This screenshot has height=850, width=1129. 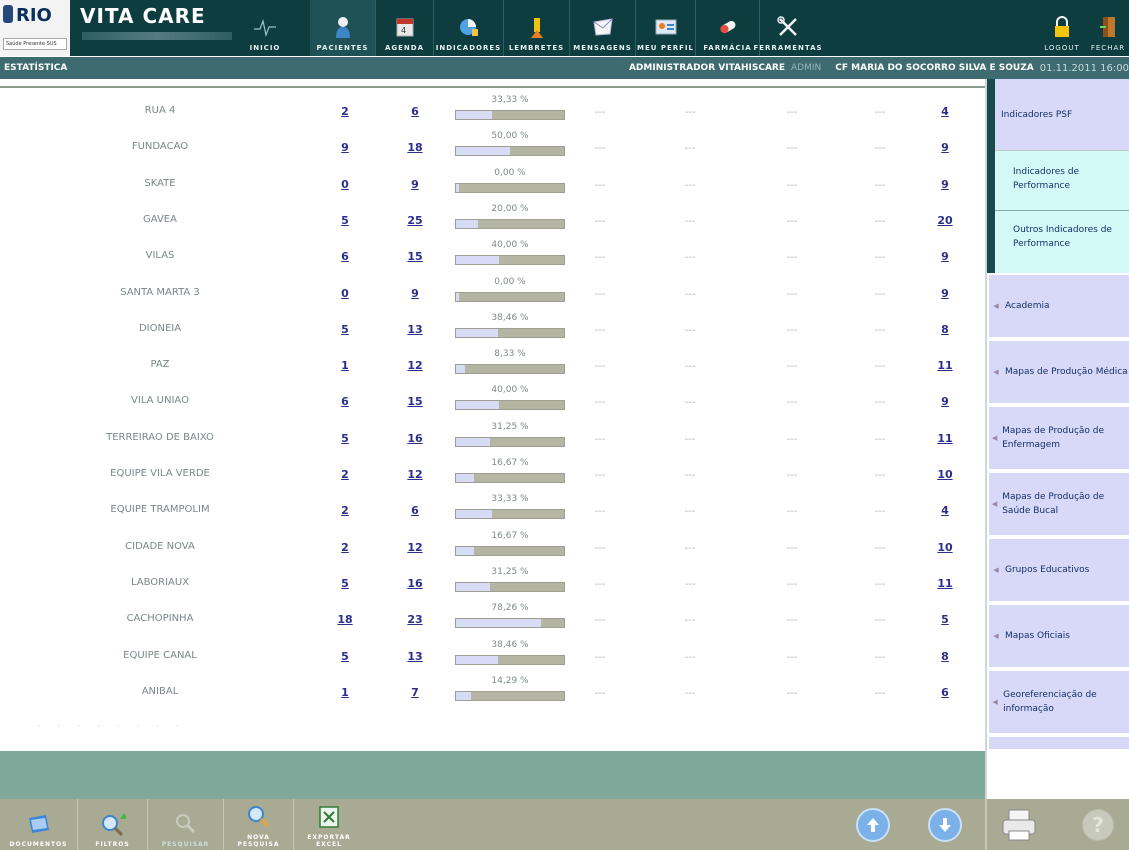 I want to click on sidebar-subitem-outros-indicadores: Outros Indicadores de Performance, so click(x=1062, y=242).